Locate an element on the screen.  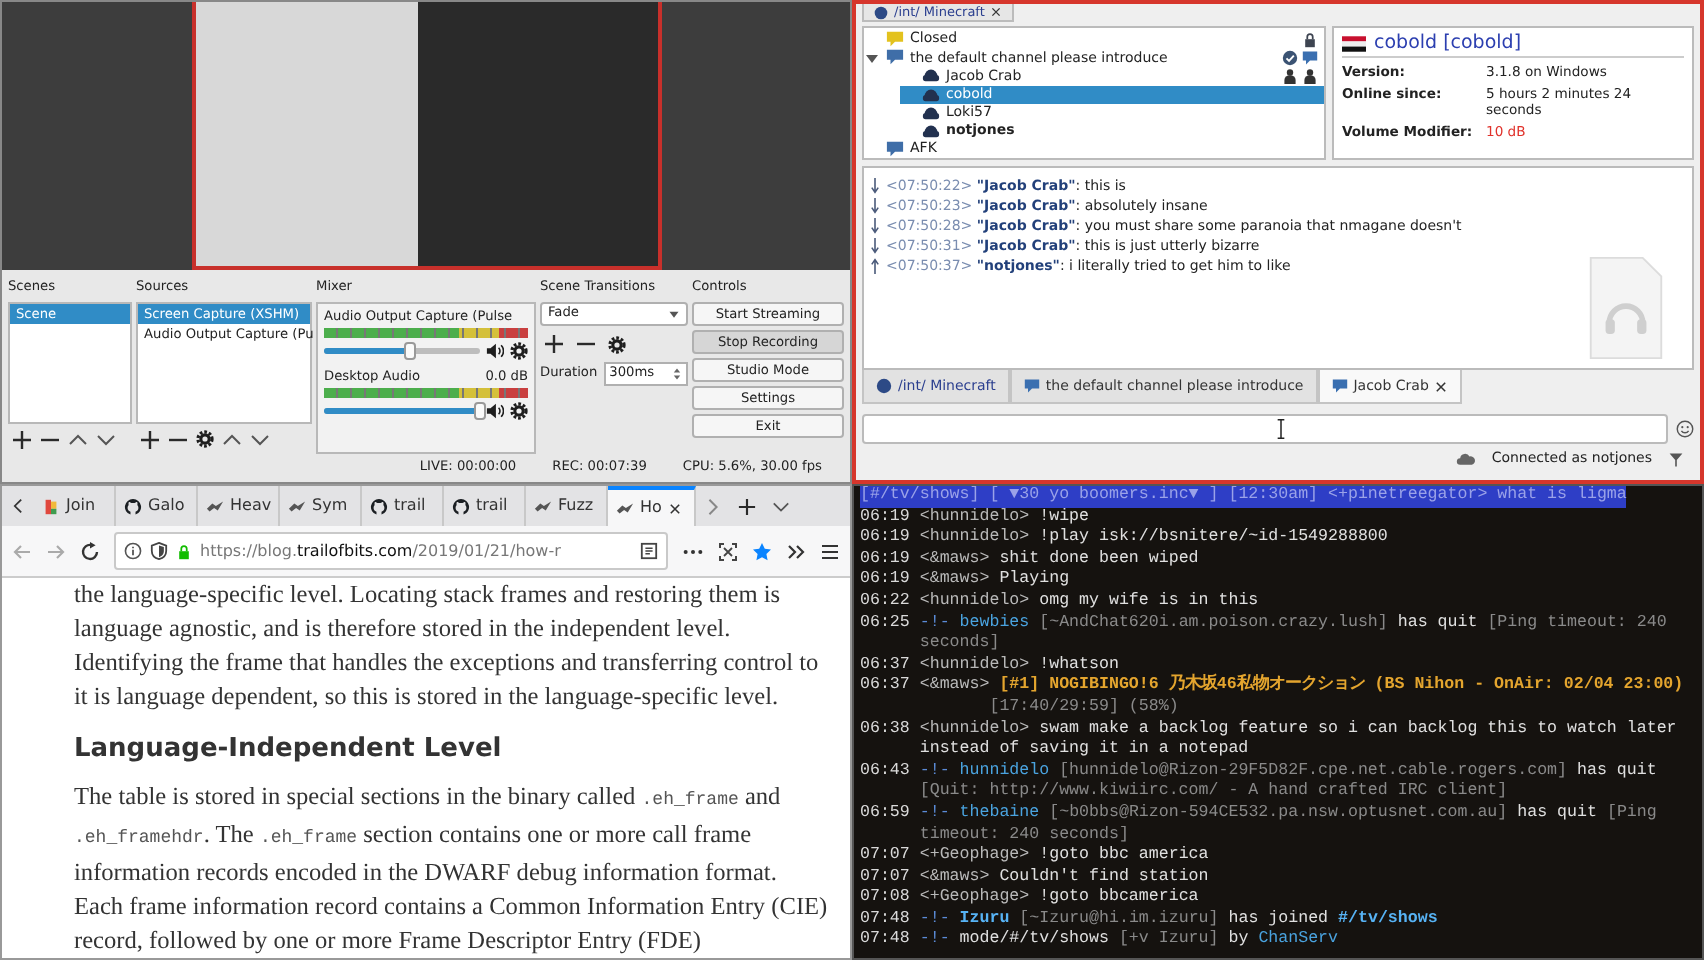
article-heading: Language-Independent Level is located at coordinates (289, 750).